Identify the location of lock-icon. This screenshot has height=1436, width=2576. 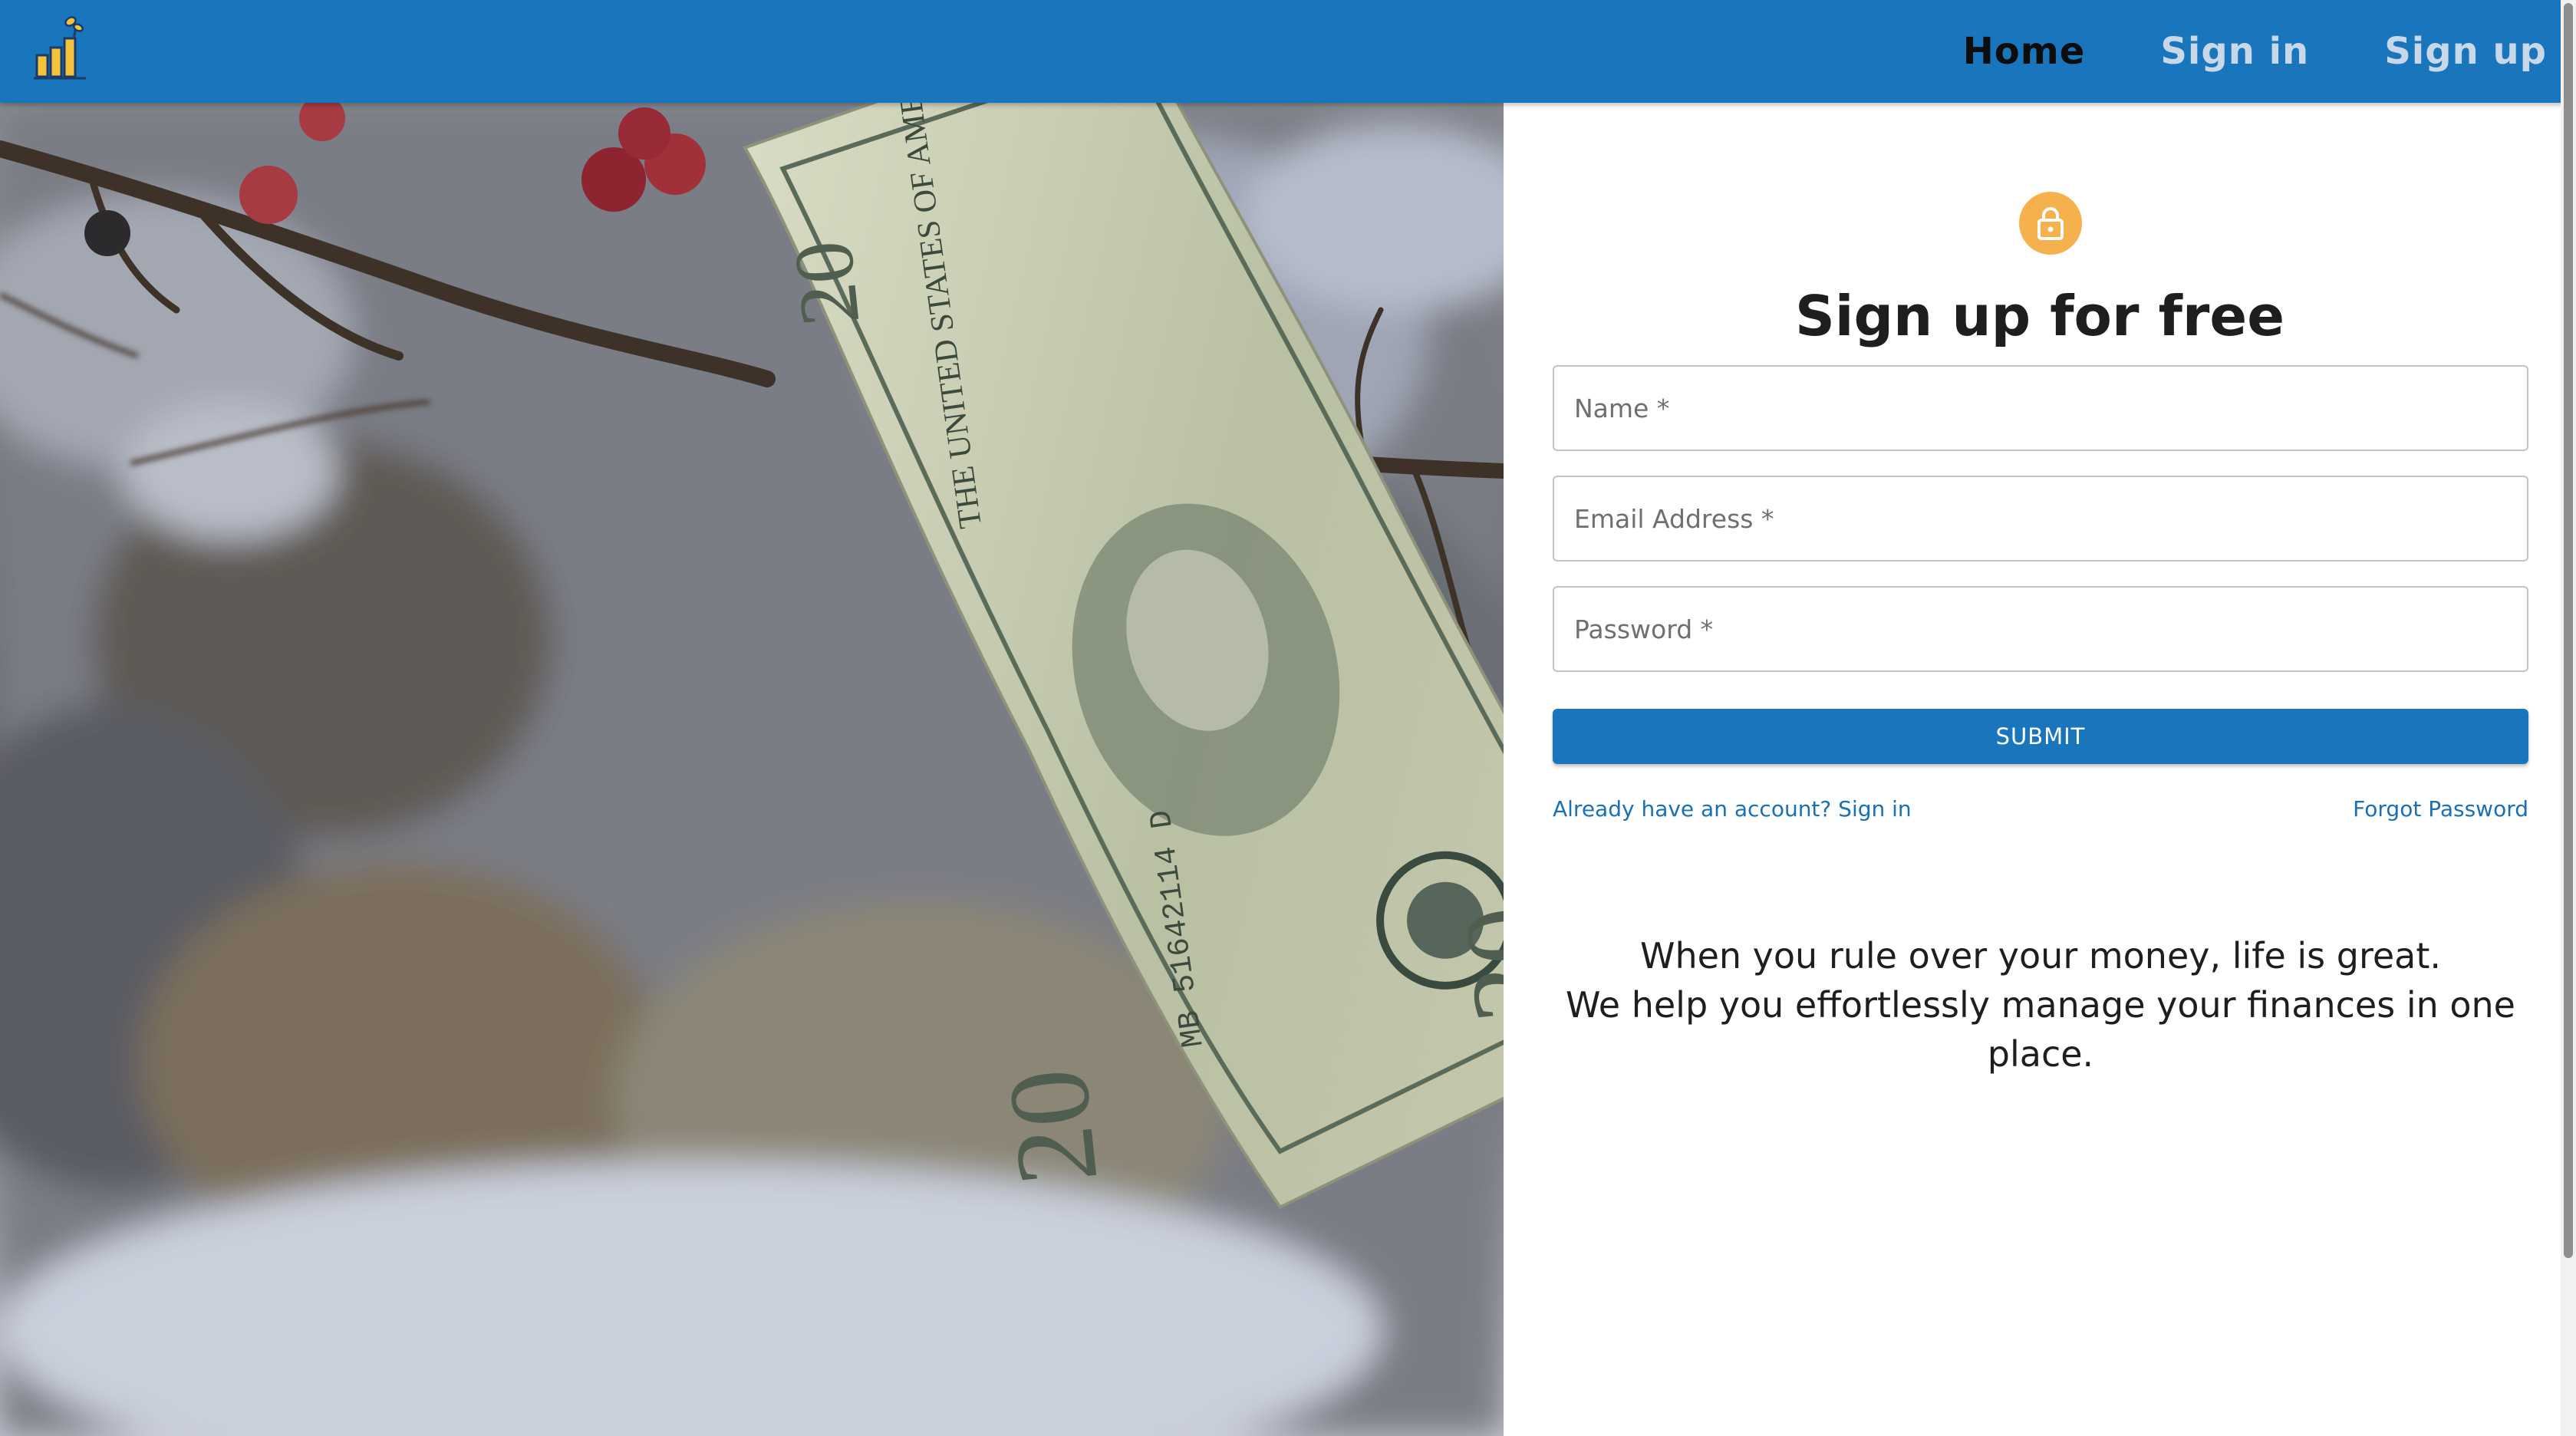
(2050, 224).